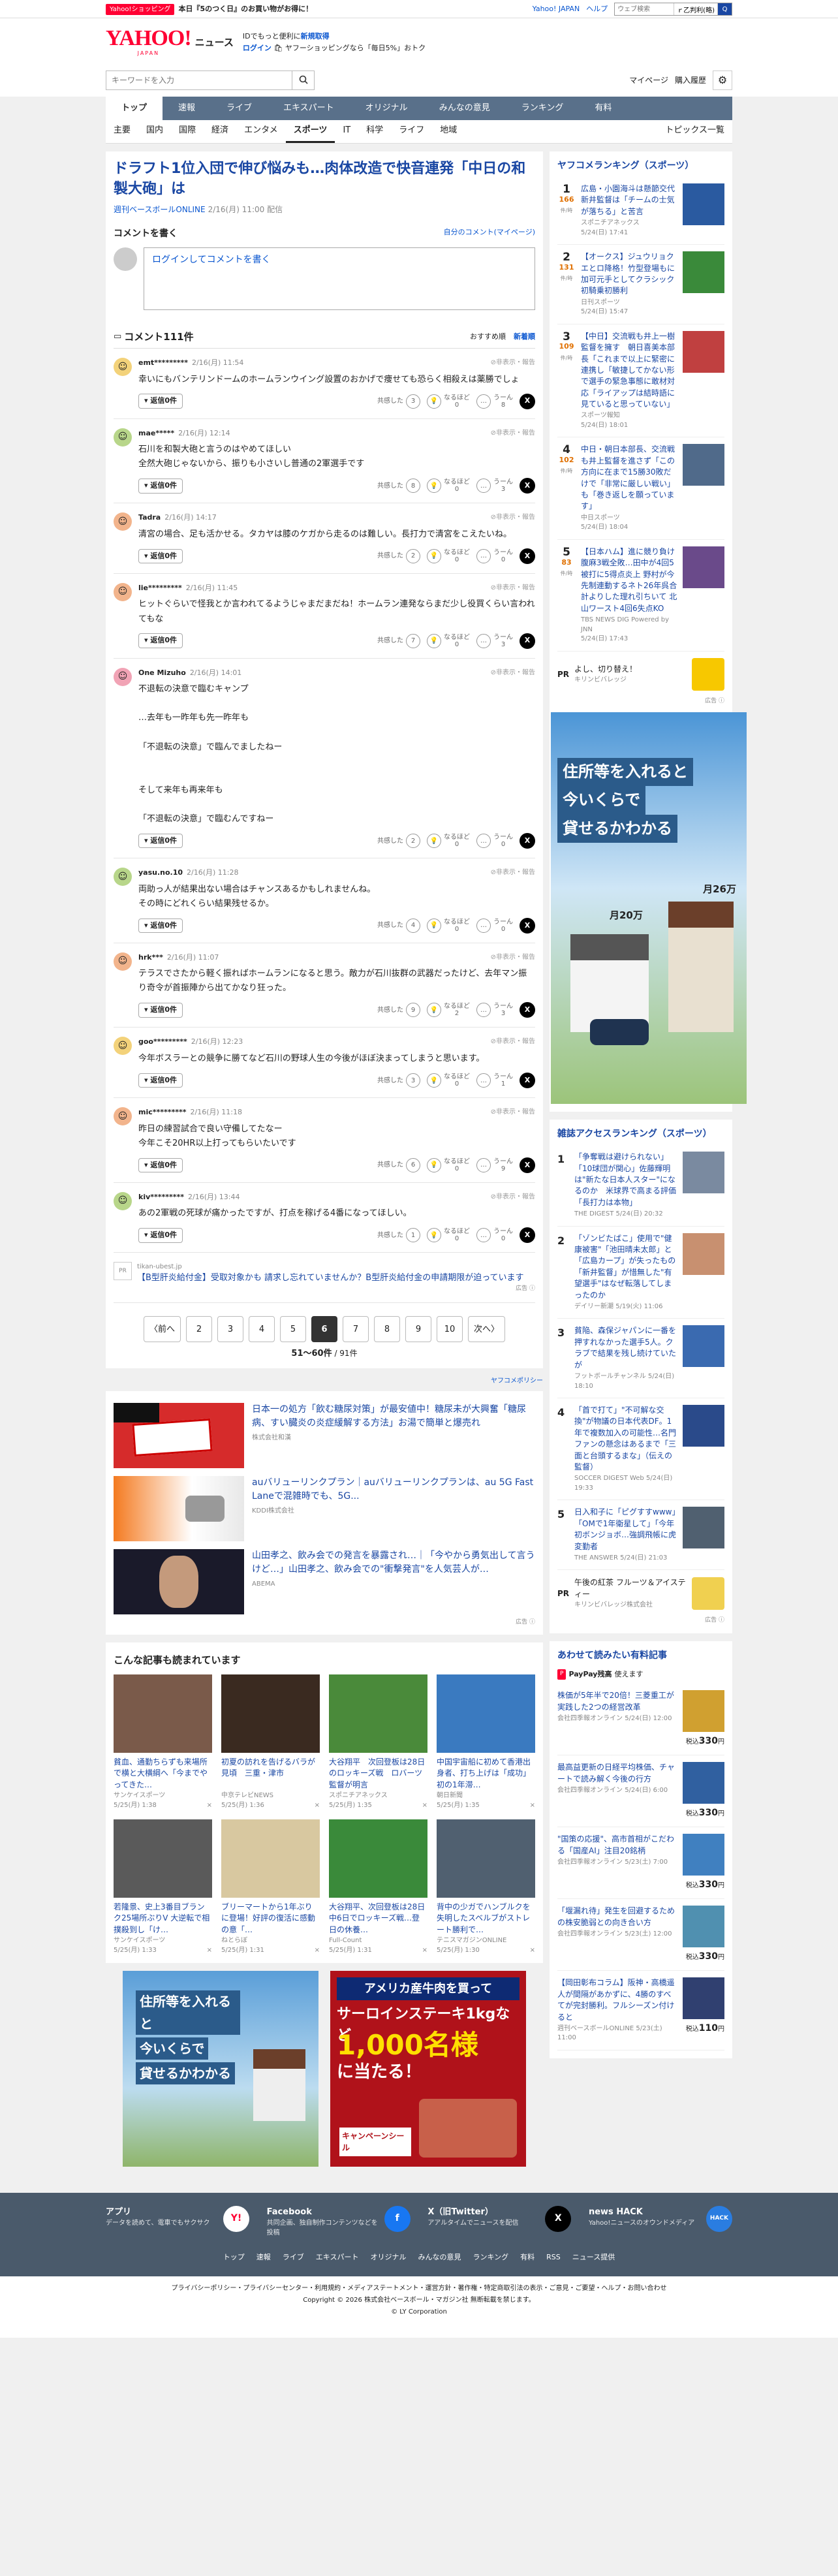 The height and width of the screenshot is (2576, 838). I want to click on gear-icon: ⚙, so click(722, 80).